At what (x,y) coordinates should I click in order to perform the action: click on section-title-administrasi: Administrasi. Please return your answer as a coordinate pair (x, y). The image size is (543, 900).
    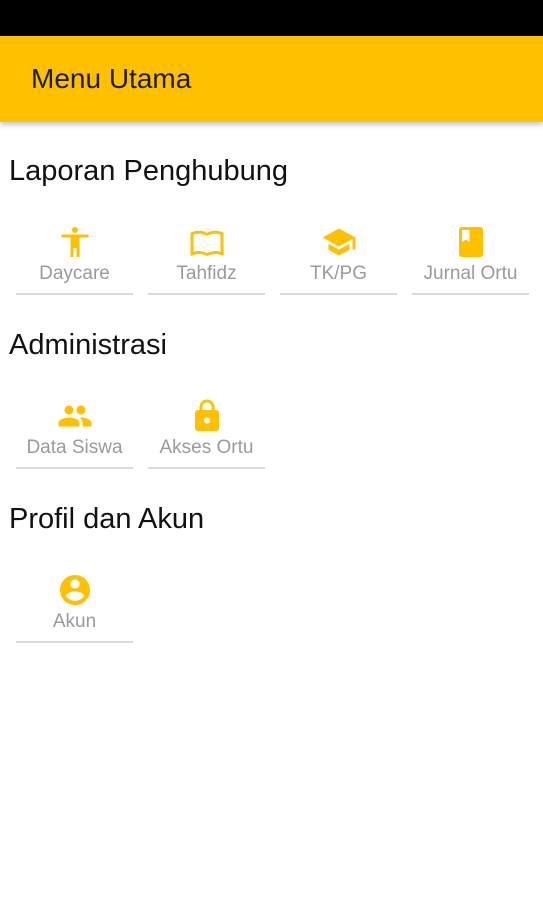
    Looking at the image, I should click on (88, 345).